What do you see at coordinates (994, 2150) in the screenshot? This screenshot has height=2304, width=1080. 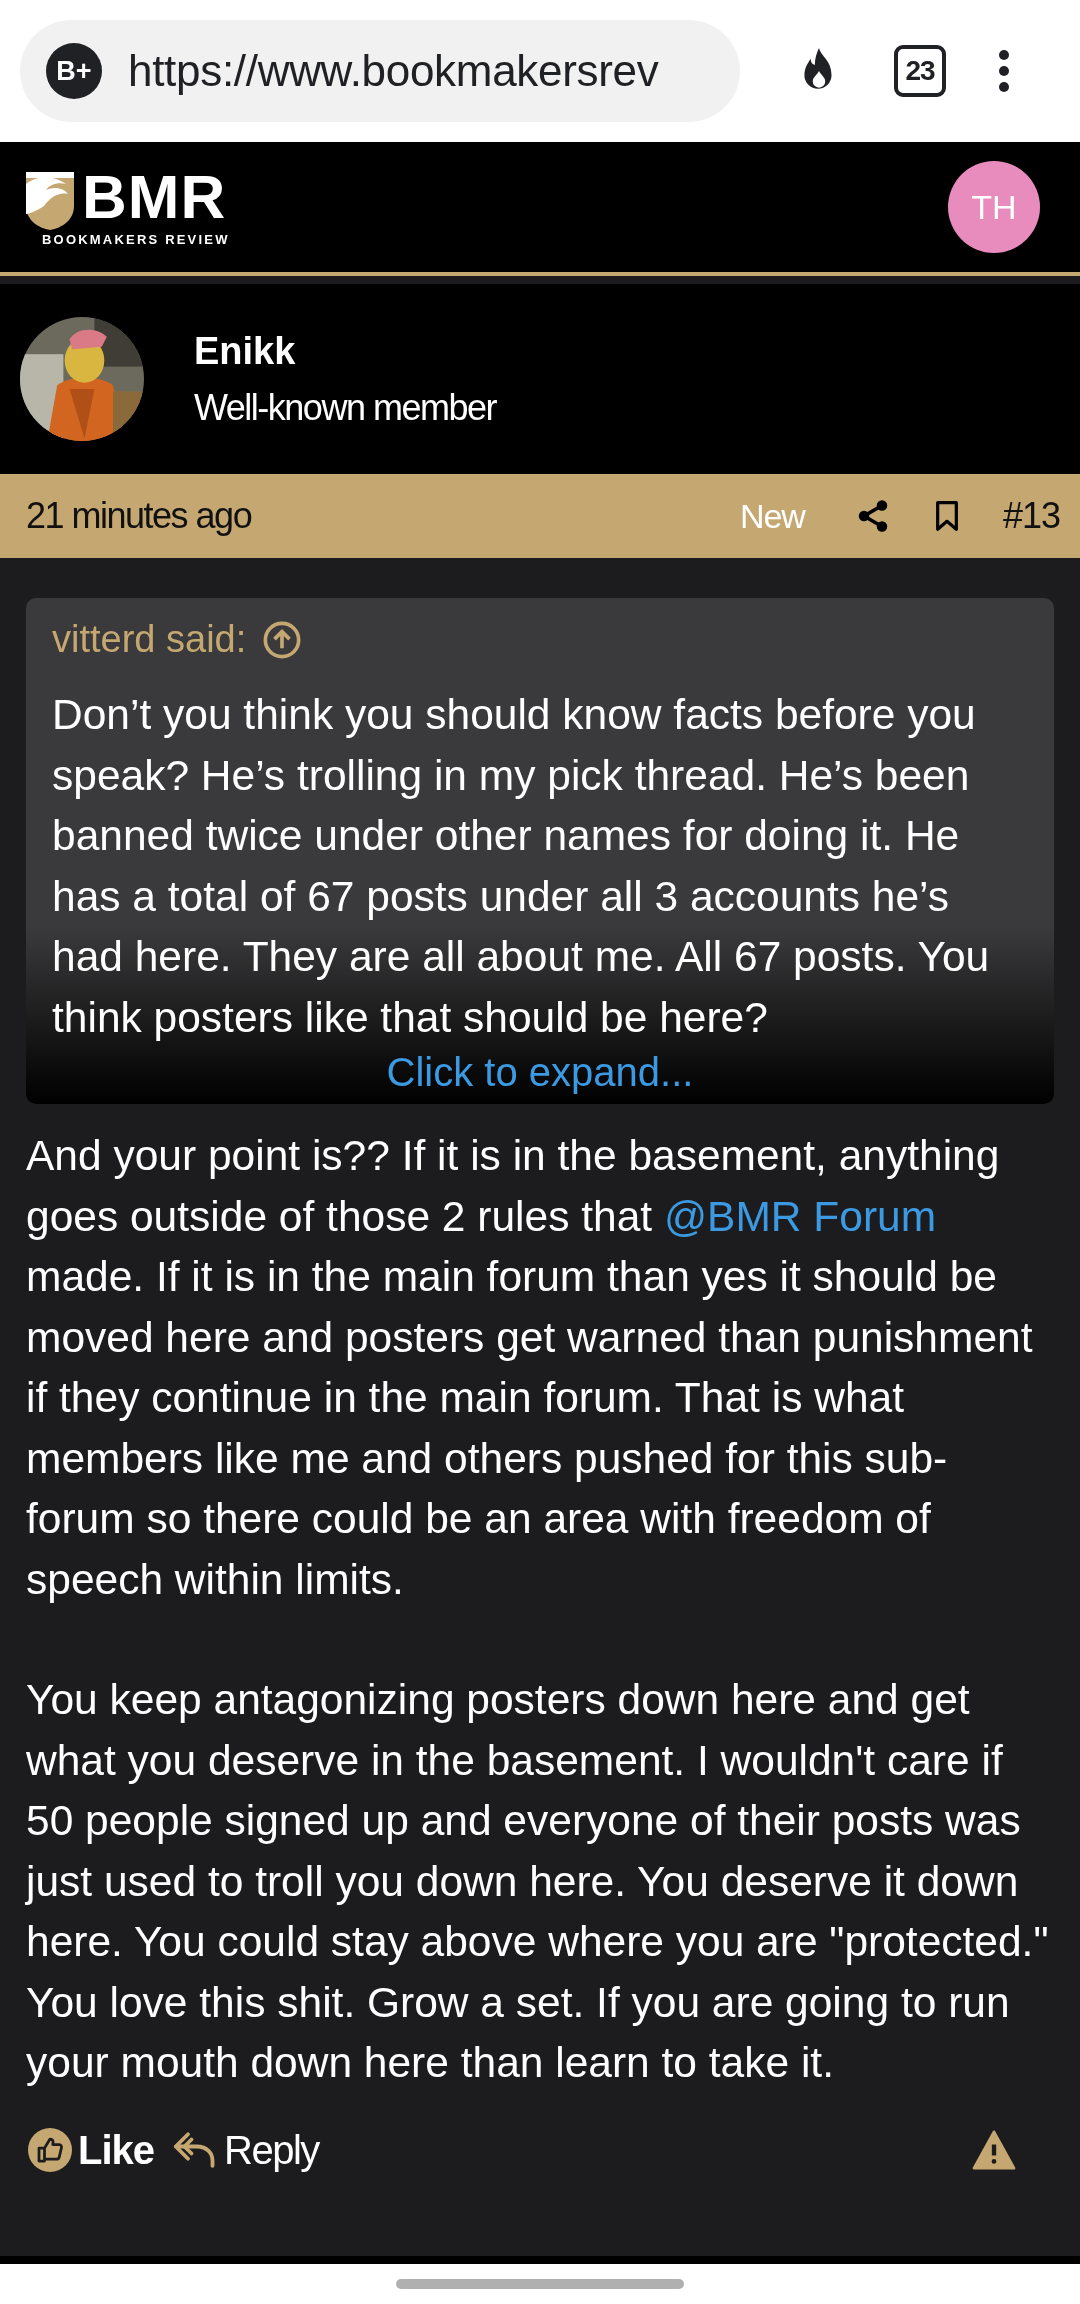 I see `warning-icon` at bounding box center [994, 2150].